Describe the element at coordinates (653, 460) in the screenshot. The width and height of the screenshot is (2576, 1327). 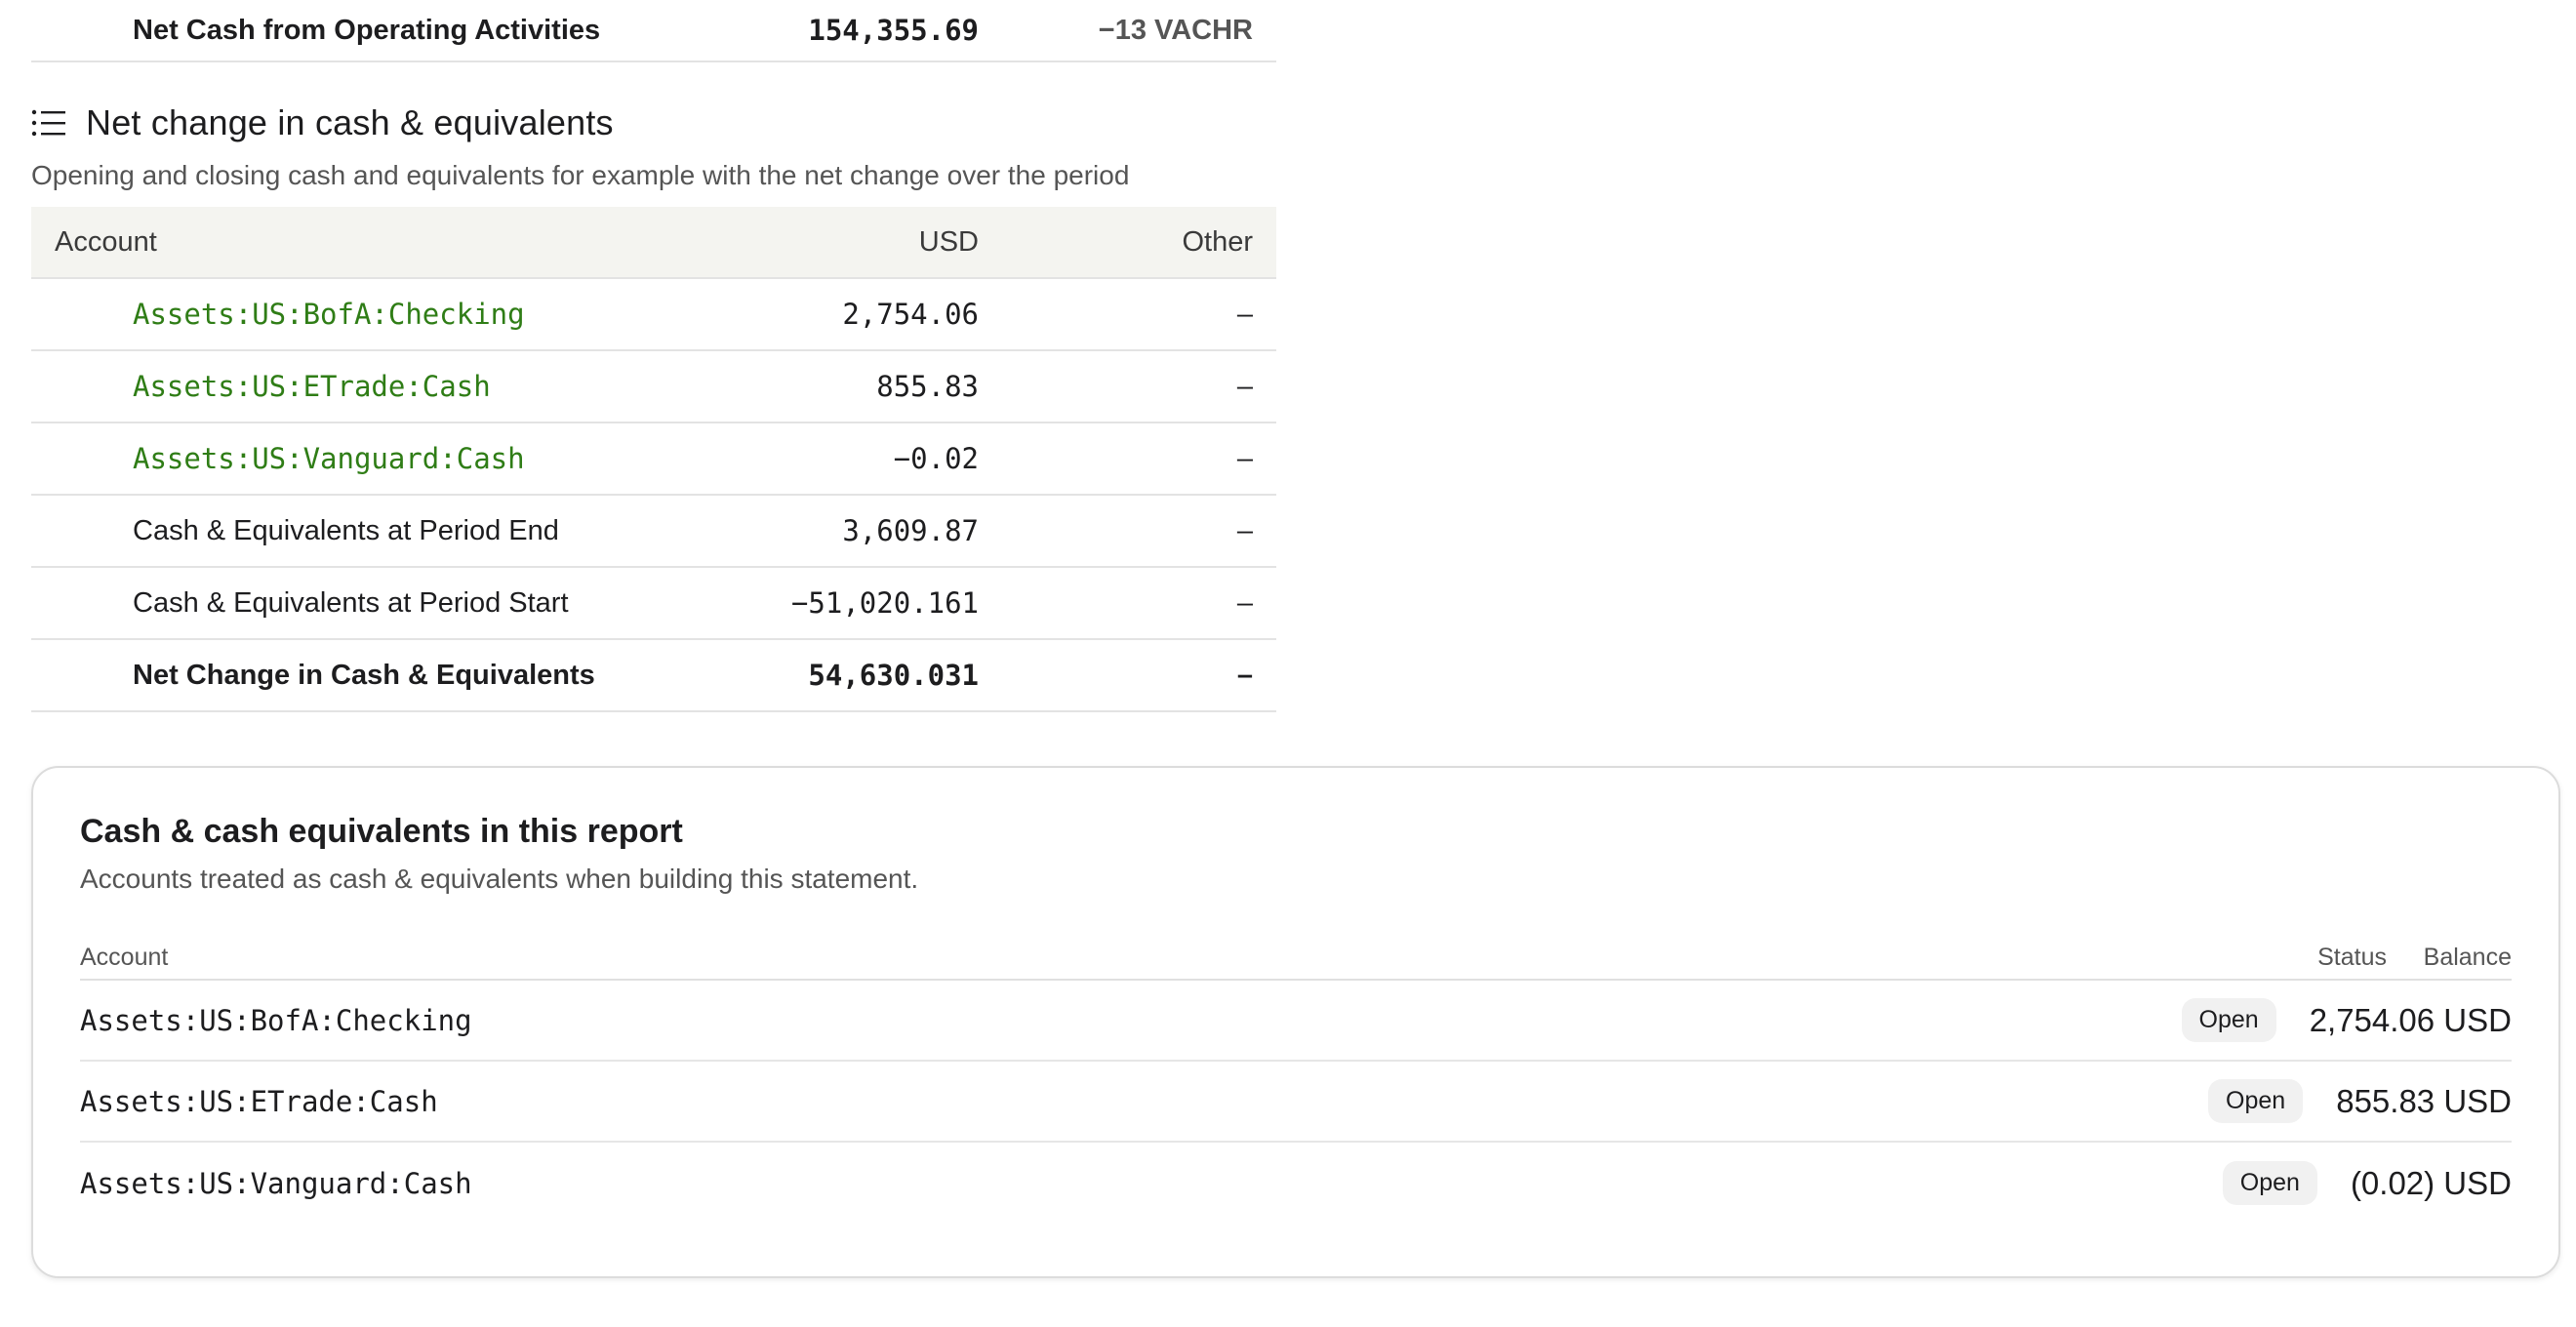
I see `table-row: Assets:US:Vanguard:Cash −0.02 –` at that location.